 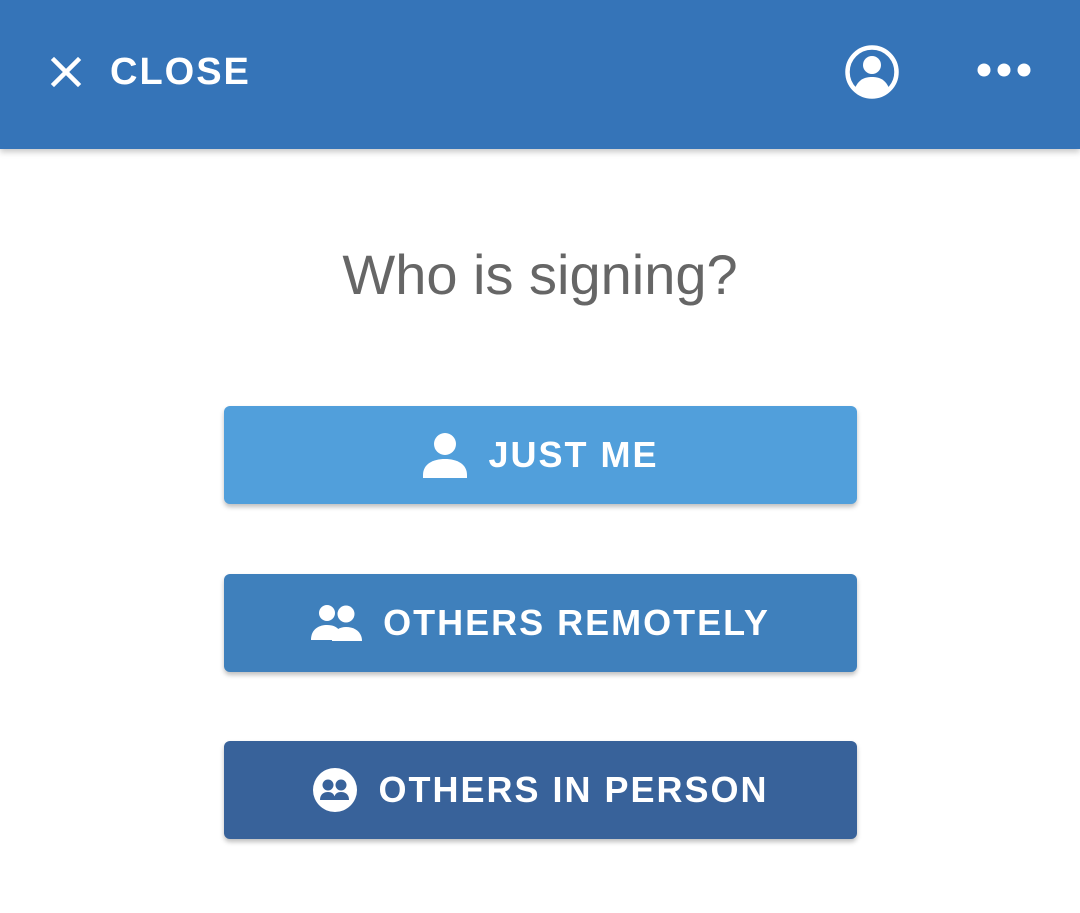 I want to click on person-icon, so click(x=445, y=455).